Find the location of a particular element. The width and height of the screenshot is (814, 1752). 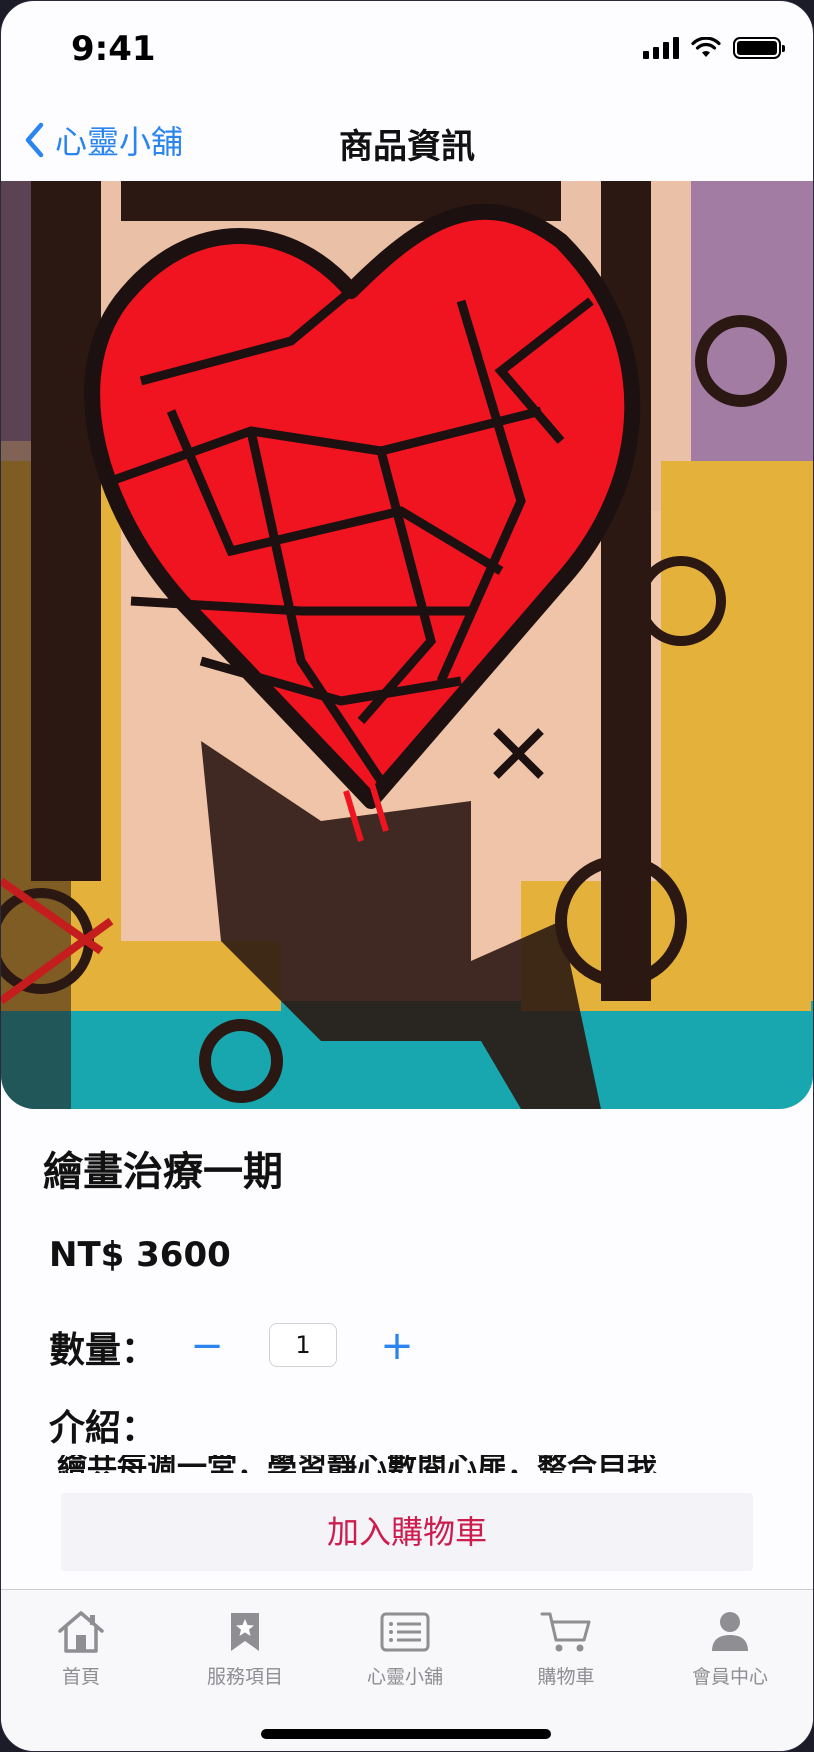

tab-home: 首頁 is located at coordinates (81, 1648).